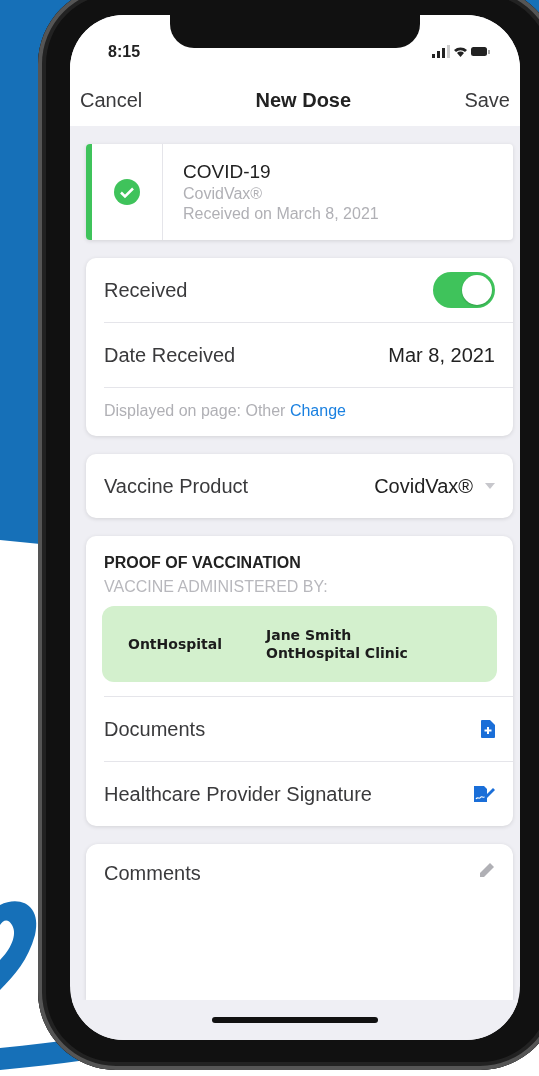 This screenshot has height=1076, width=539. Describe the element at coordinates (487, 100) in the screenshot. I see `save-button: Save` at that location.